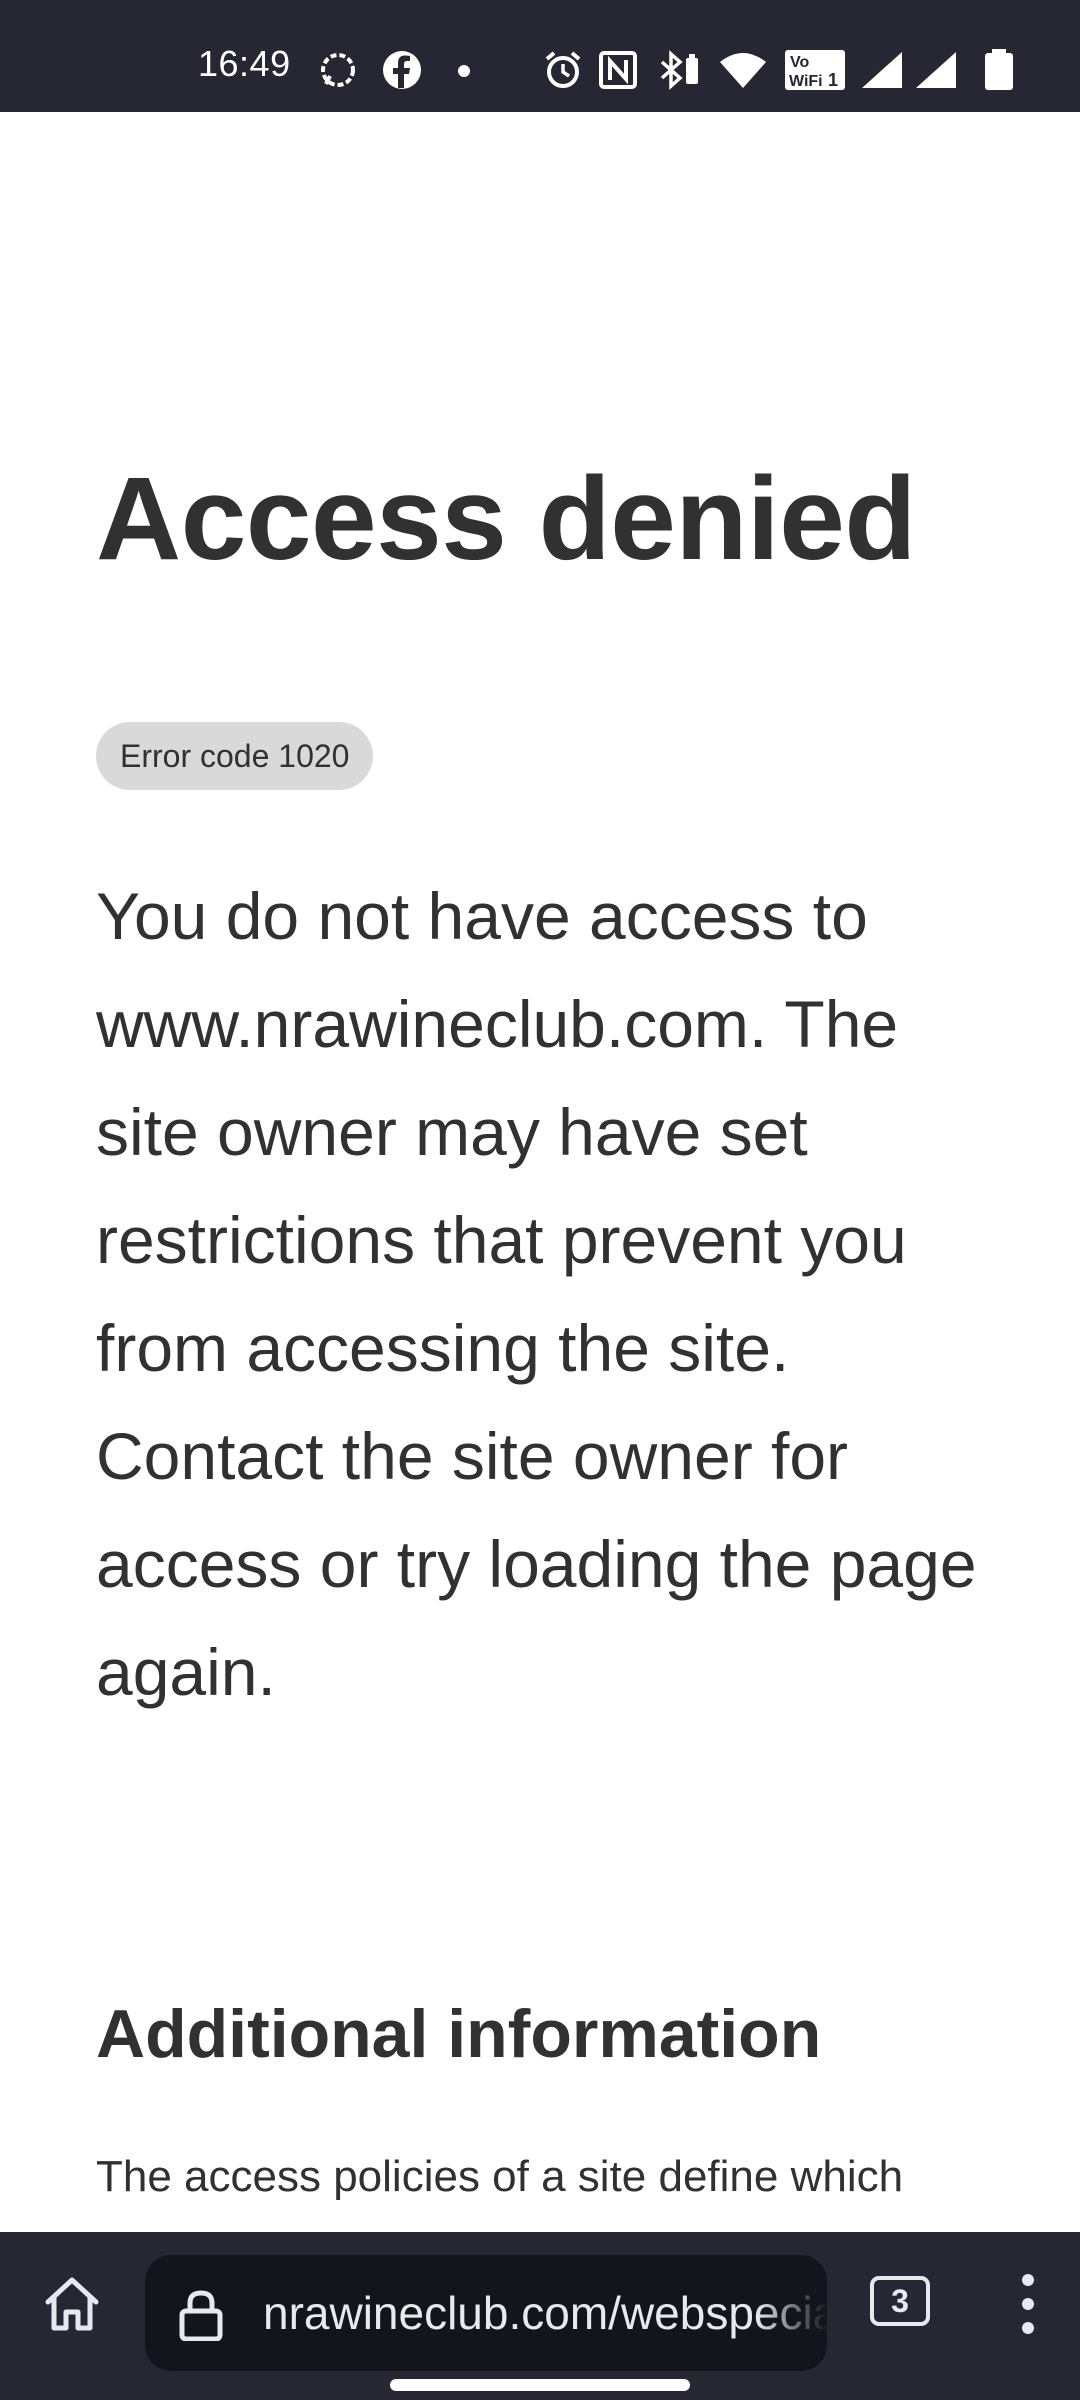 The height and width of the screenshot is (2400, 1080). I want to click on more-vert-icon, so click(1028, 2304).